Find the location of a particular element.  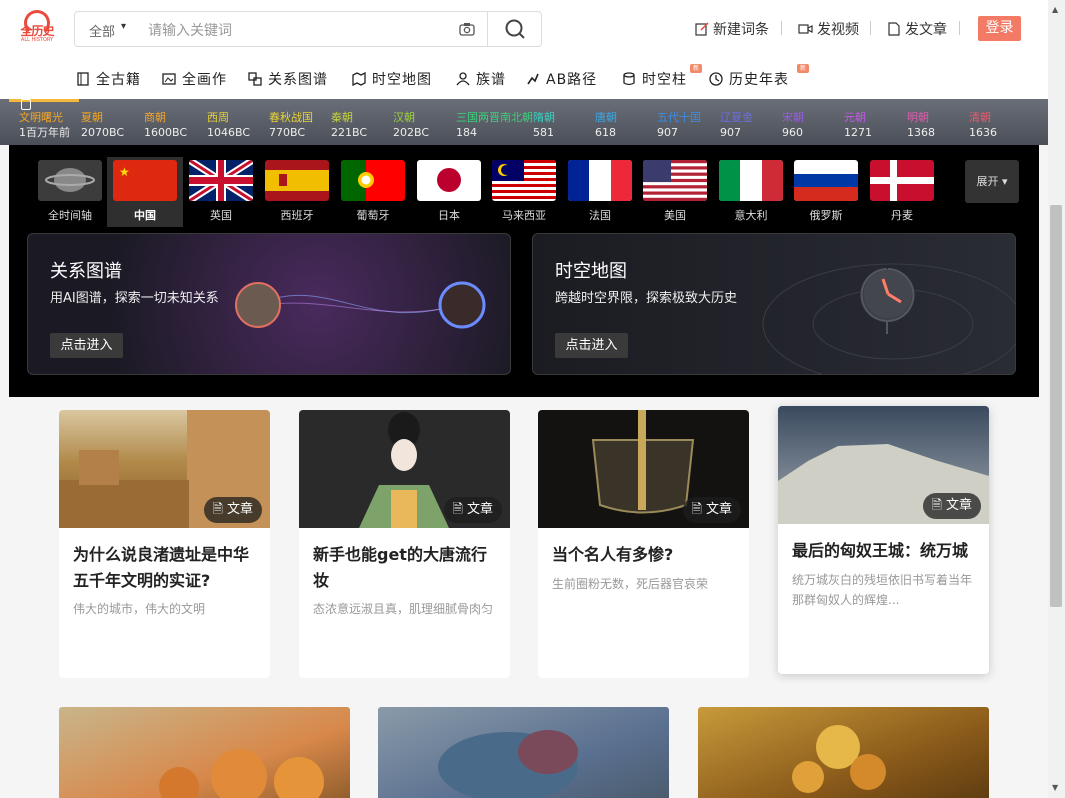

card-description: 用AI图谱，探索一切未知关系 is located at coordinates (134, 298).